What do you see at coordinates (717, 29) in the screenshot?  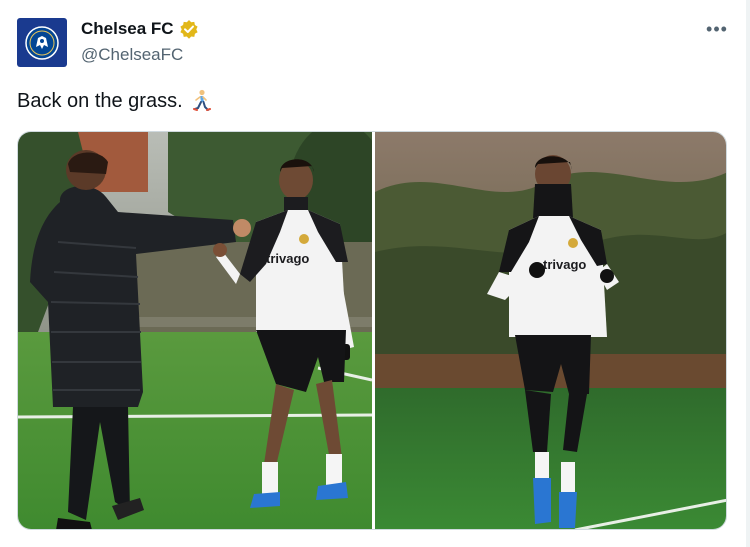 I see `more-options-button: •••` at bounding box center [717, 29].